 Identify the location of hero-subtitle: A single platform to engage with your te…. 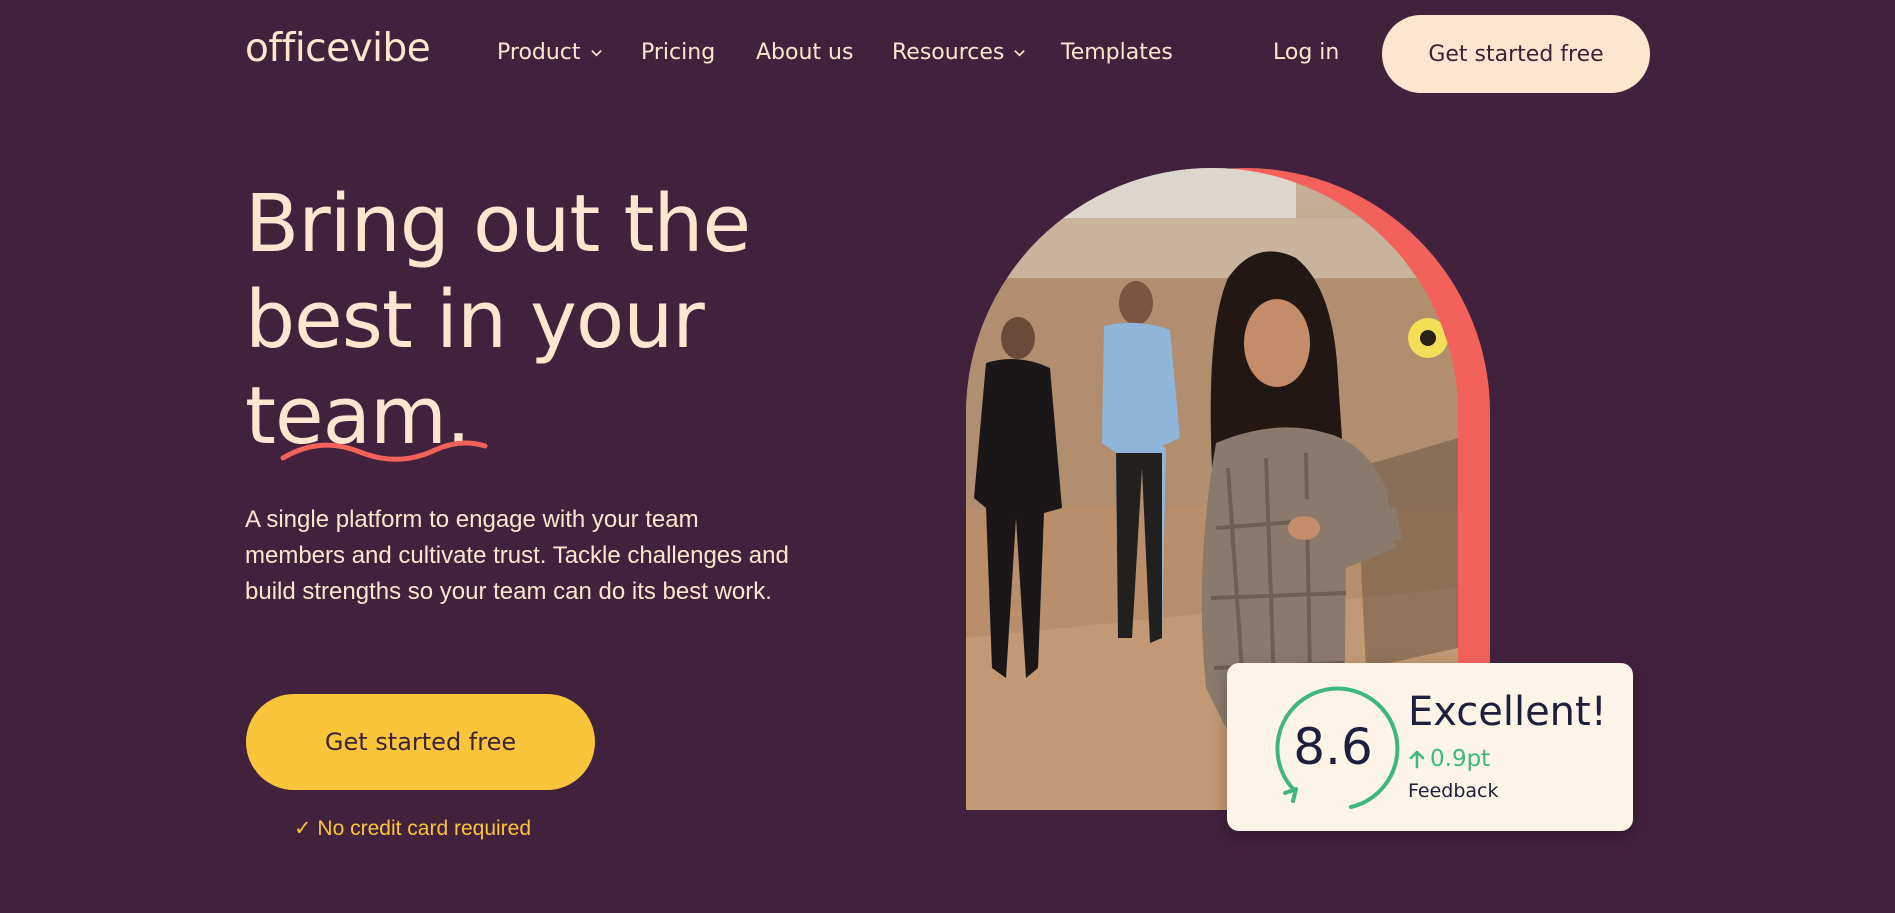
(517, 555).